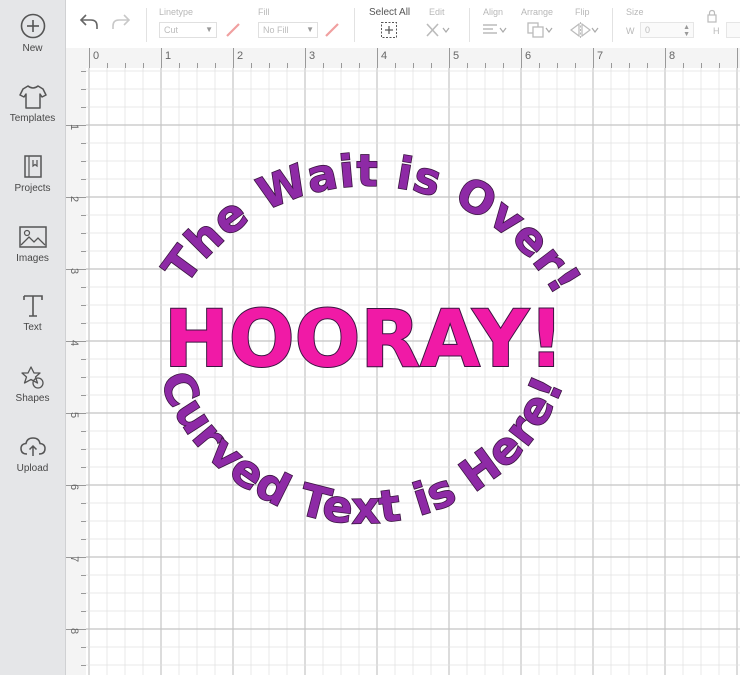  I want to click on fill-color-icon, so click(332, 30).